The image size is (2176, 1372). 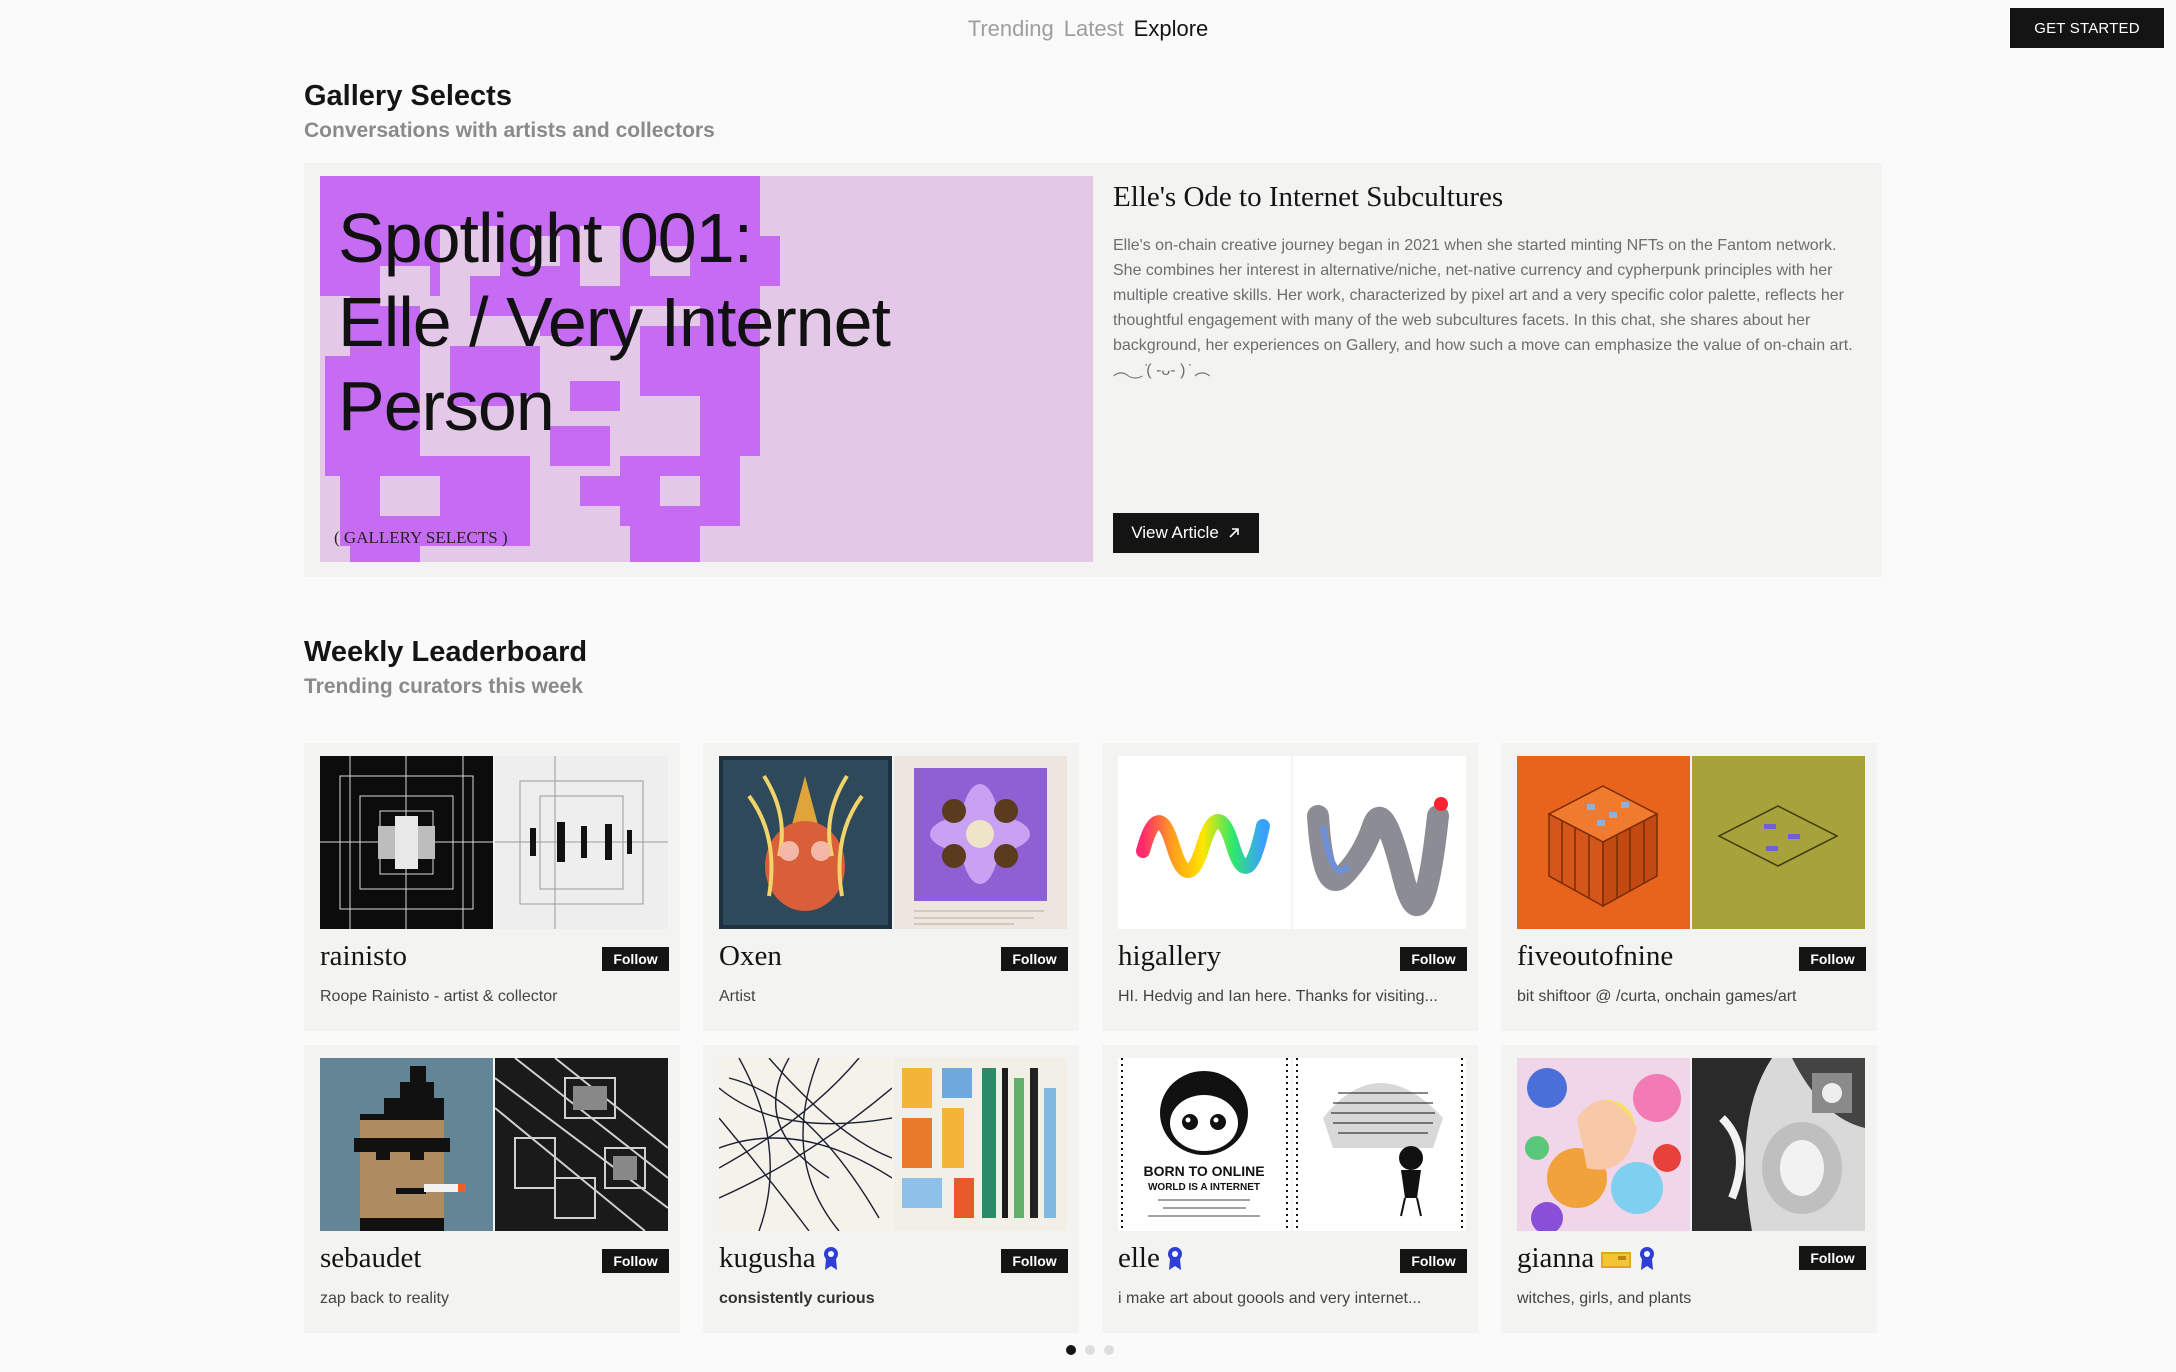 I want to click on curator-name: higallery, so click(x=1169, y=956).